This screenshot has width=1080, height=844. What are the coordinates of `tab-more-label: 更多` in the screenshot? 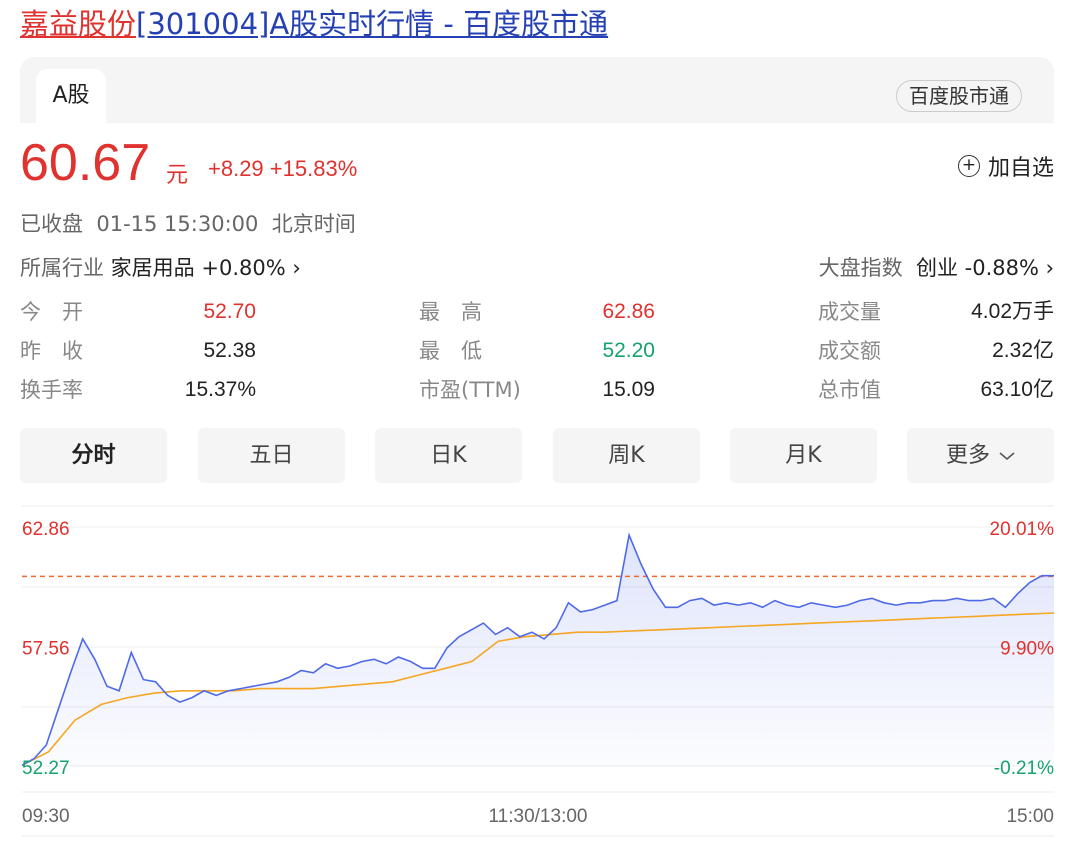 It's located at (967, 455).